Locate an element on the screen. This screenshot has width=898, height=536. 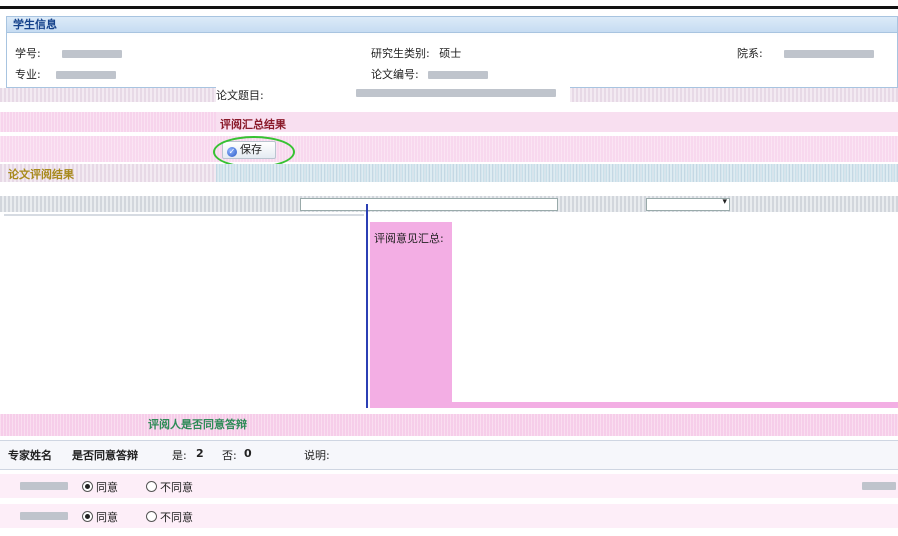
grad-type-value: 硕士 is located at coordinates (450, 53).